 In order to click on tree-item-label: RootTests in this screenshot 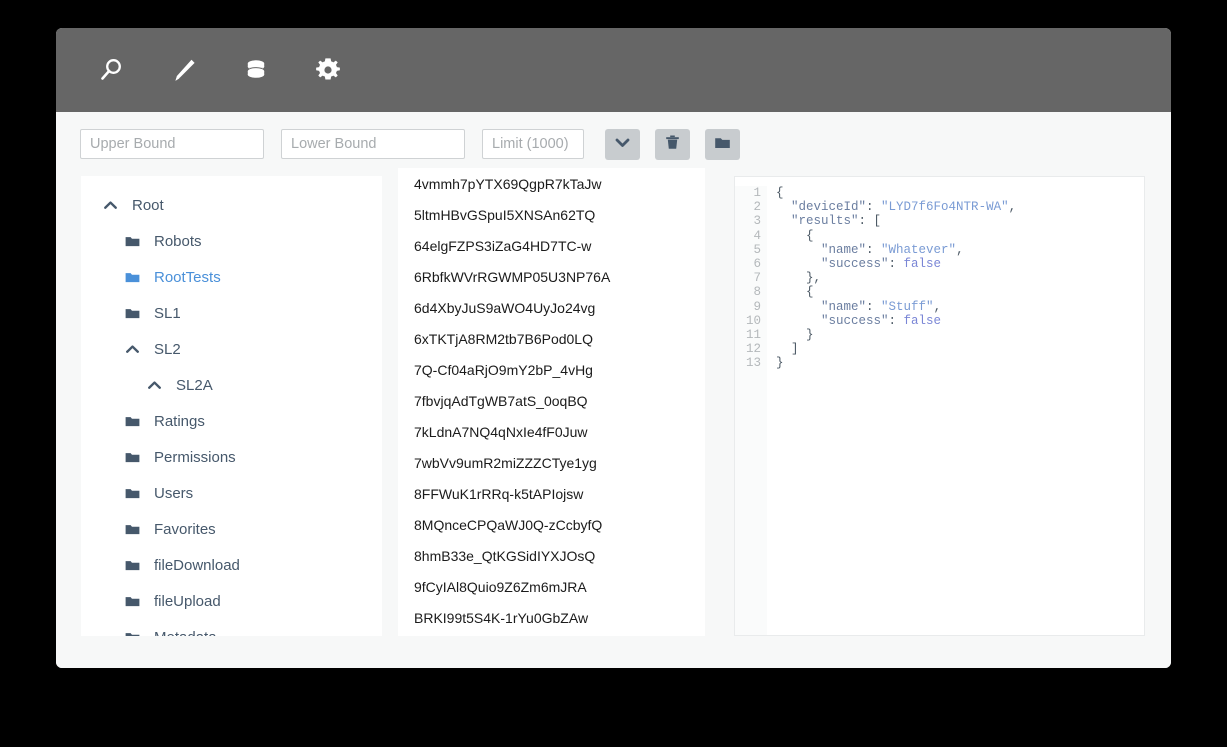, I will do `click(187, 277)`.